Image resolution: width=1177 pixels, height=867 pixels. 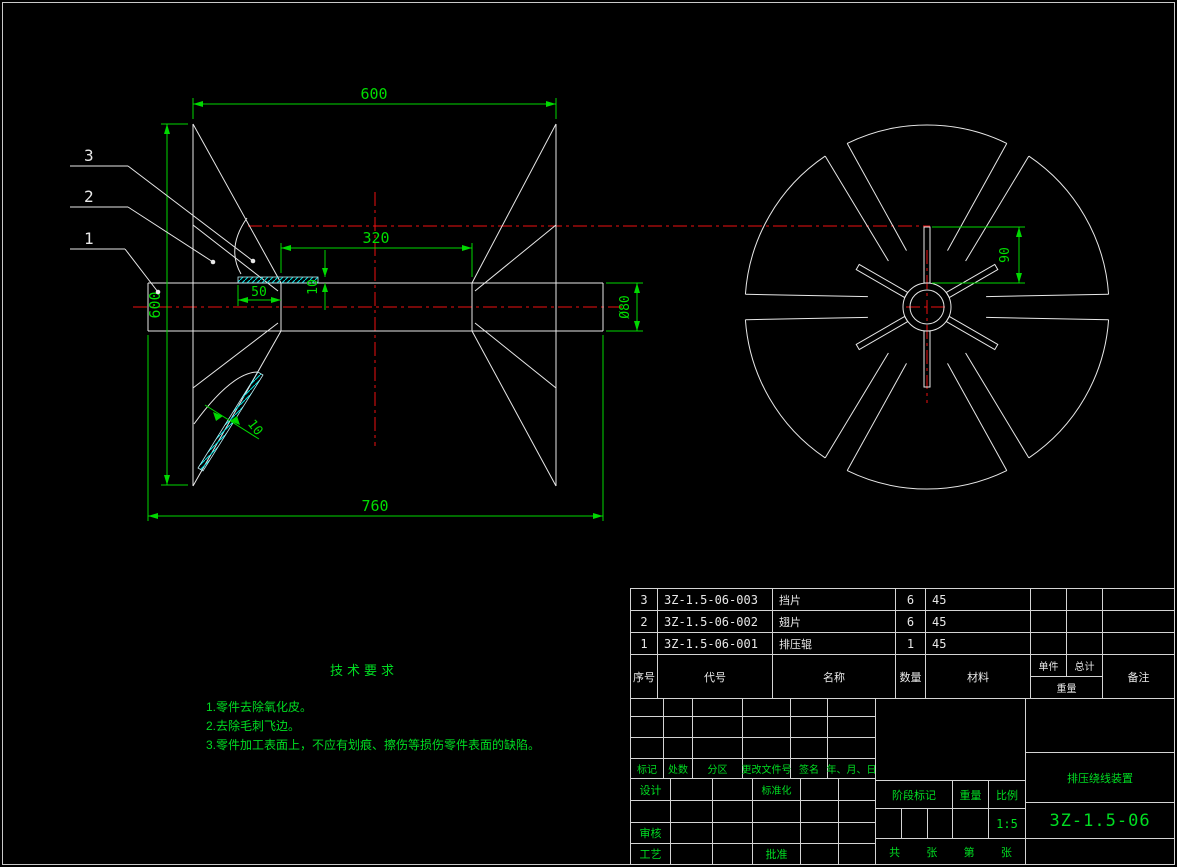 What do you see at coordinates (777, 790) in the screenshot?
I see `label-standardize: 标准化` at bounding box center [777, 790].